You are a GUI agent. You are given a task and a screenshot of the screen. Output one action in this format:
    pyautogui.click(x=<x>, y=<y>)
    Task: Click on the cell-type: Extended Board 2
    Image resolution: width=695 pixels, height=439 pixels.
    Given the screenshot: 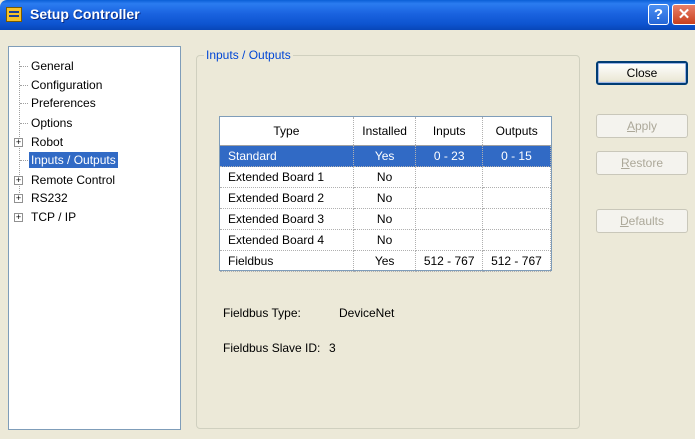 What is the action you would take?
    pyautogui.click(x=287, y=198)
    